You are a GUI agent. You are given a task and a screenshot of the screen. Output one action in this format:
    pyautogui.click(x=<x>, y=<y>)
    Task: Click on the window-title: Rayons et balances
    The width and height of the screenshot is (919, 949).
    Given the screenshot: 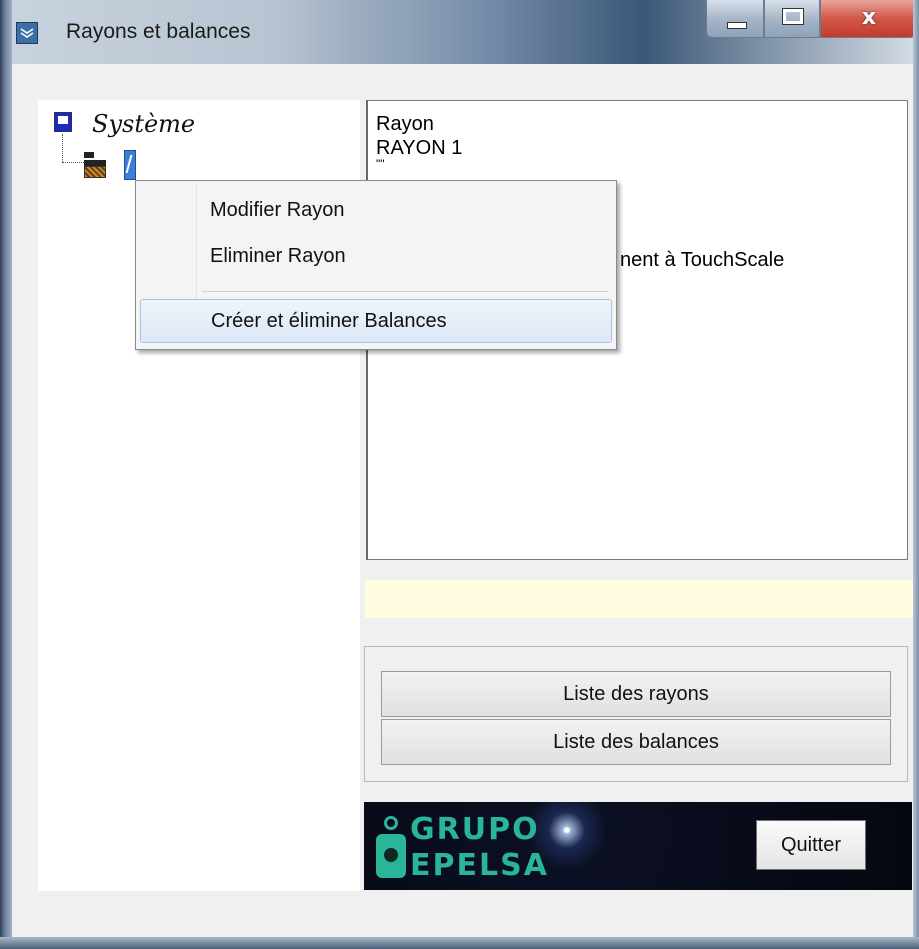 What is the action you would take?
    pyautogui.click(x=158, y=31)
    